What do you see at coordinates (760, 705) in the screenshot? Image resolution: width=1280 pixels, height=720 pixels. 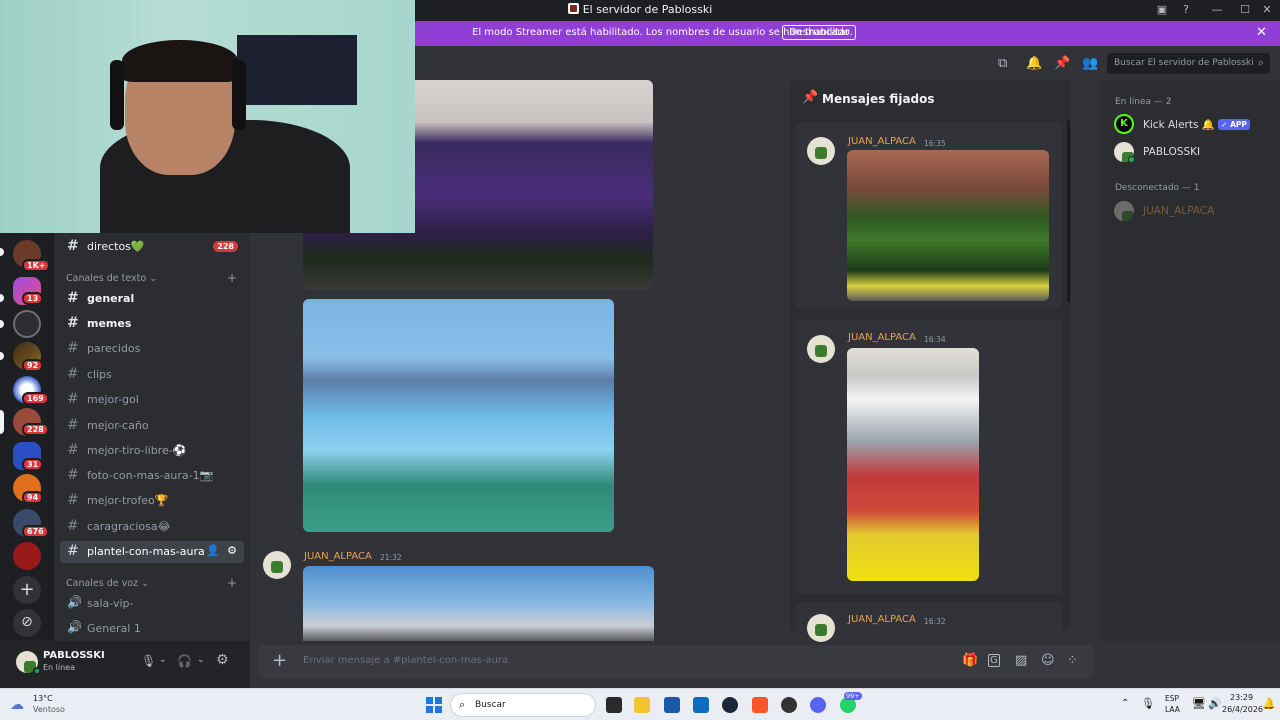 I see `brave-icon` at bounding box center [760, 705].